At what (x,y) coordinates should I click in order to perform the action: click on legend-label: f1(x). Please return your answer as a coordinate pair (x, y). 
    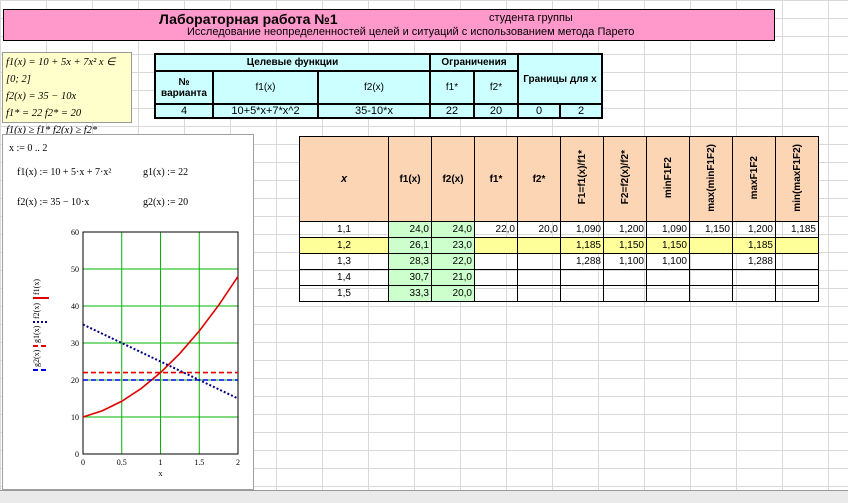
    Looking at the image, I should click on (36, 287).